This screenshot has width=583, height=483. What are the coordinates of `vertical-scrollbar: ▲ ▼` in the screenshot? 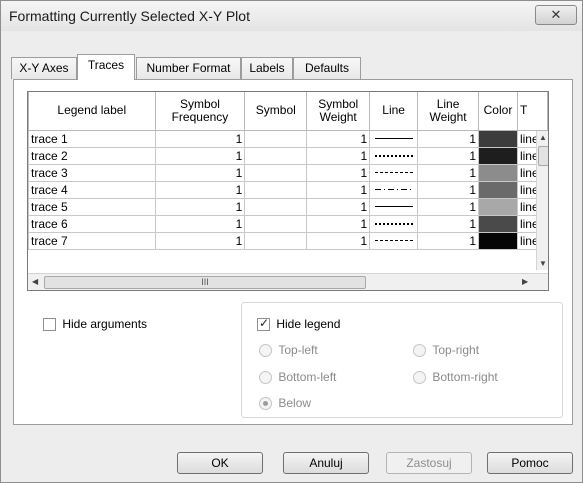 It's located at (542, 200).